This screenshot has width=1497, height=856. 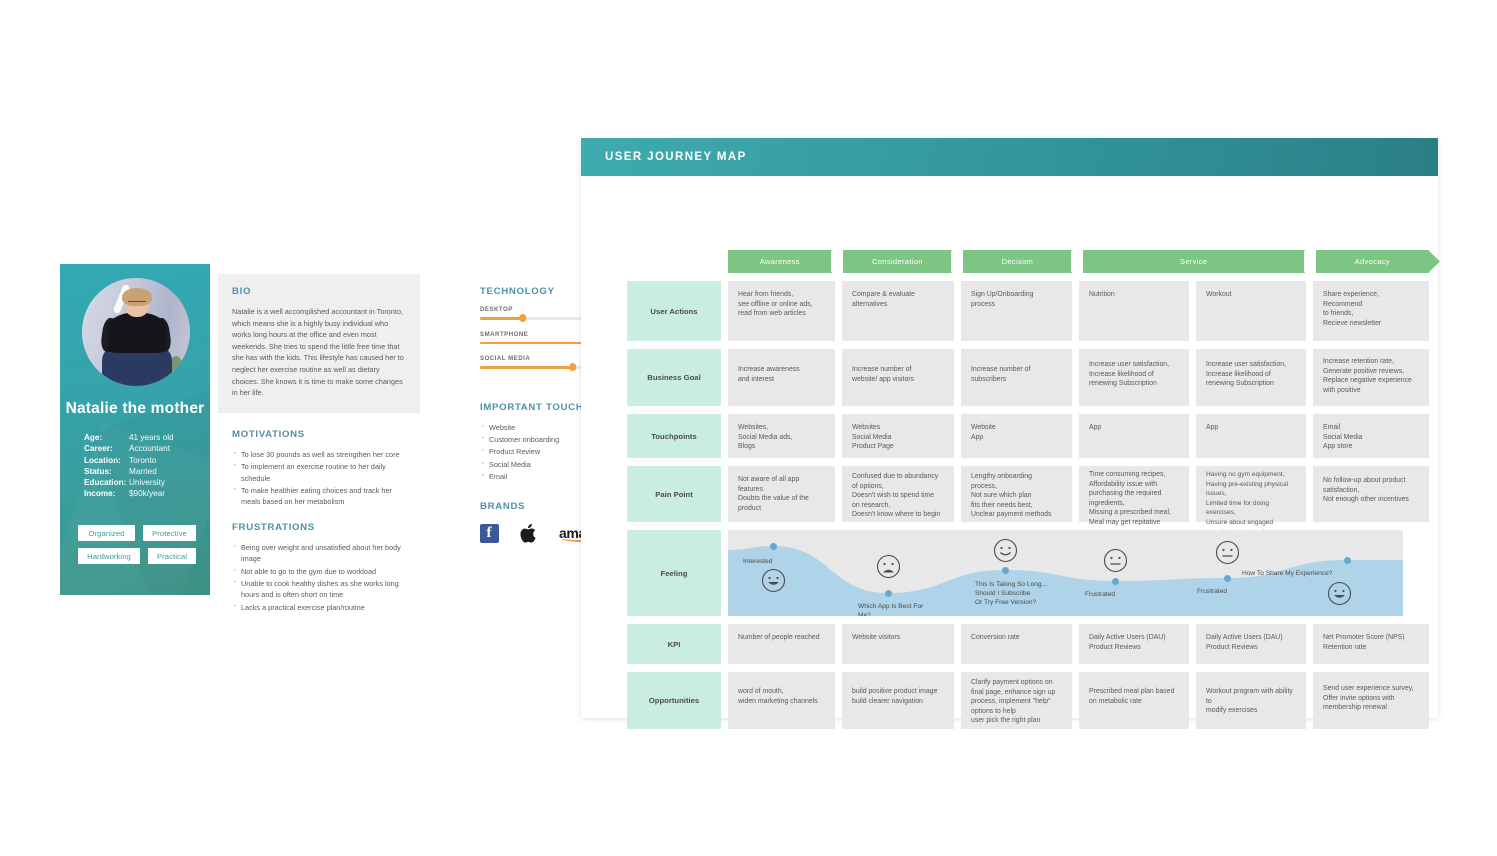 I want to click on phase-consideration: Consideration, so click(x=903, y=261).